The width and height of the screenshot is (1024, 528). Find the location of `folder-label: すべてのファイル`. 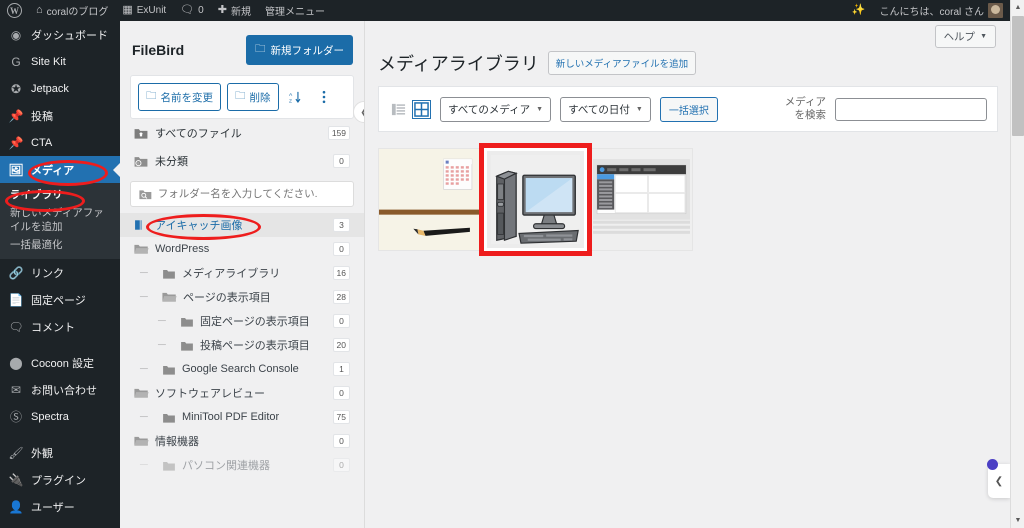

folder-label: すべてのファイル is located at coordinates (198, 134).